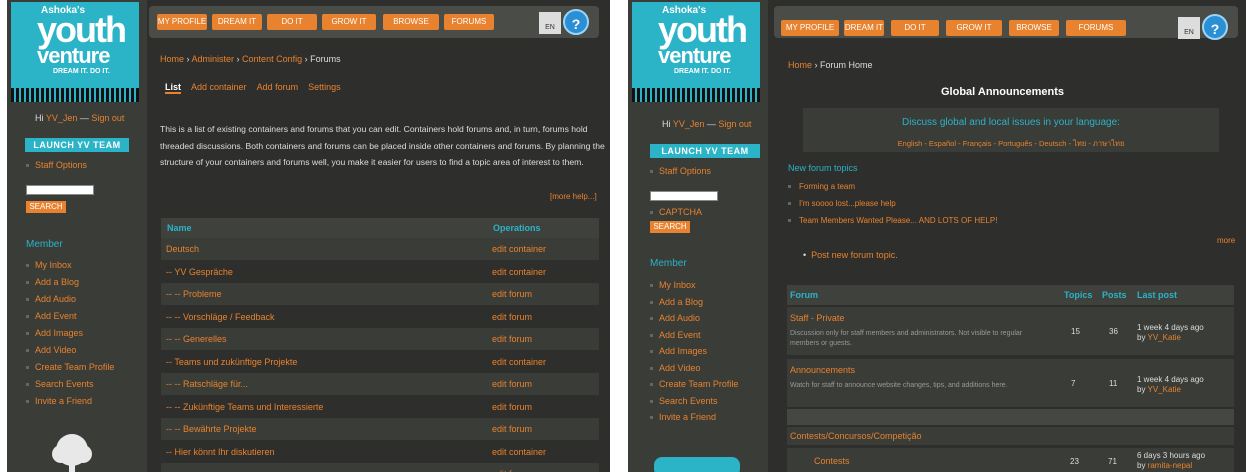 This screenshot has width=1246, height=472. Describe the element at coordinates (219, 87) in the screenshot. I see `tab-add-container: Add container` at that location.